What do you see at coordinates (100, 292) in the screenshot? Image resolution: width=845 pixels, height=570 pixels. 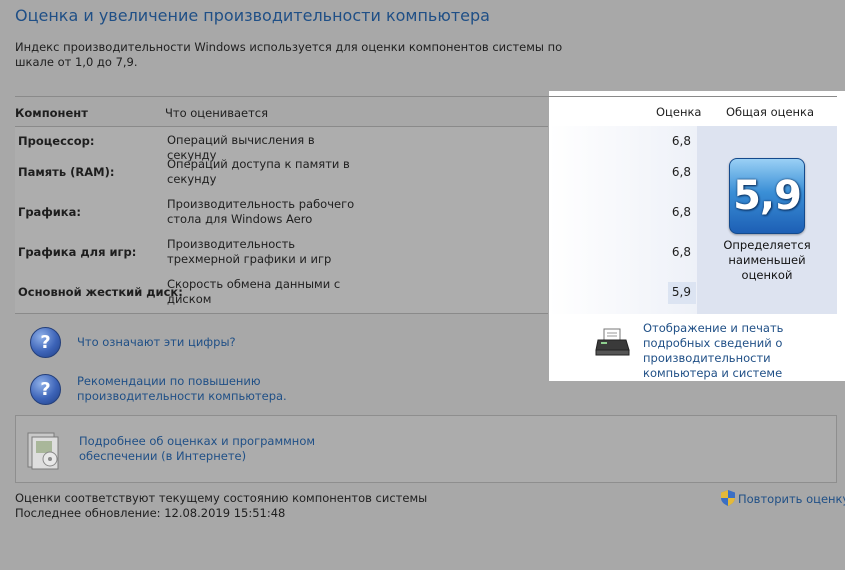 I see `component-label: Основной жесткий диск:` at bounding box center [100, 292].